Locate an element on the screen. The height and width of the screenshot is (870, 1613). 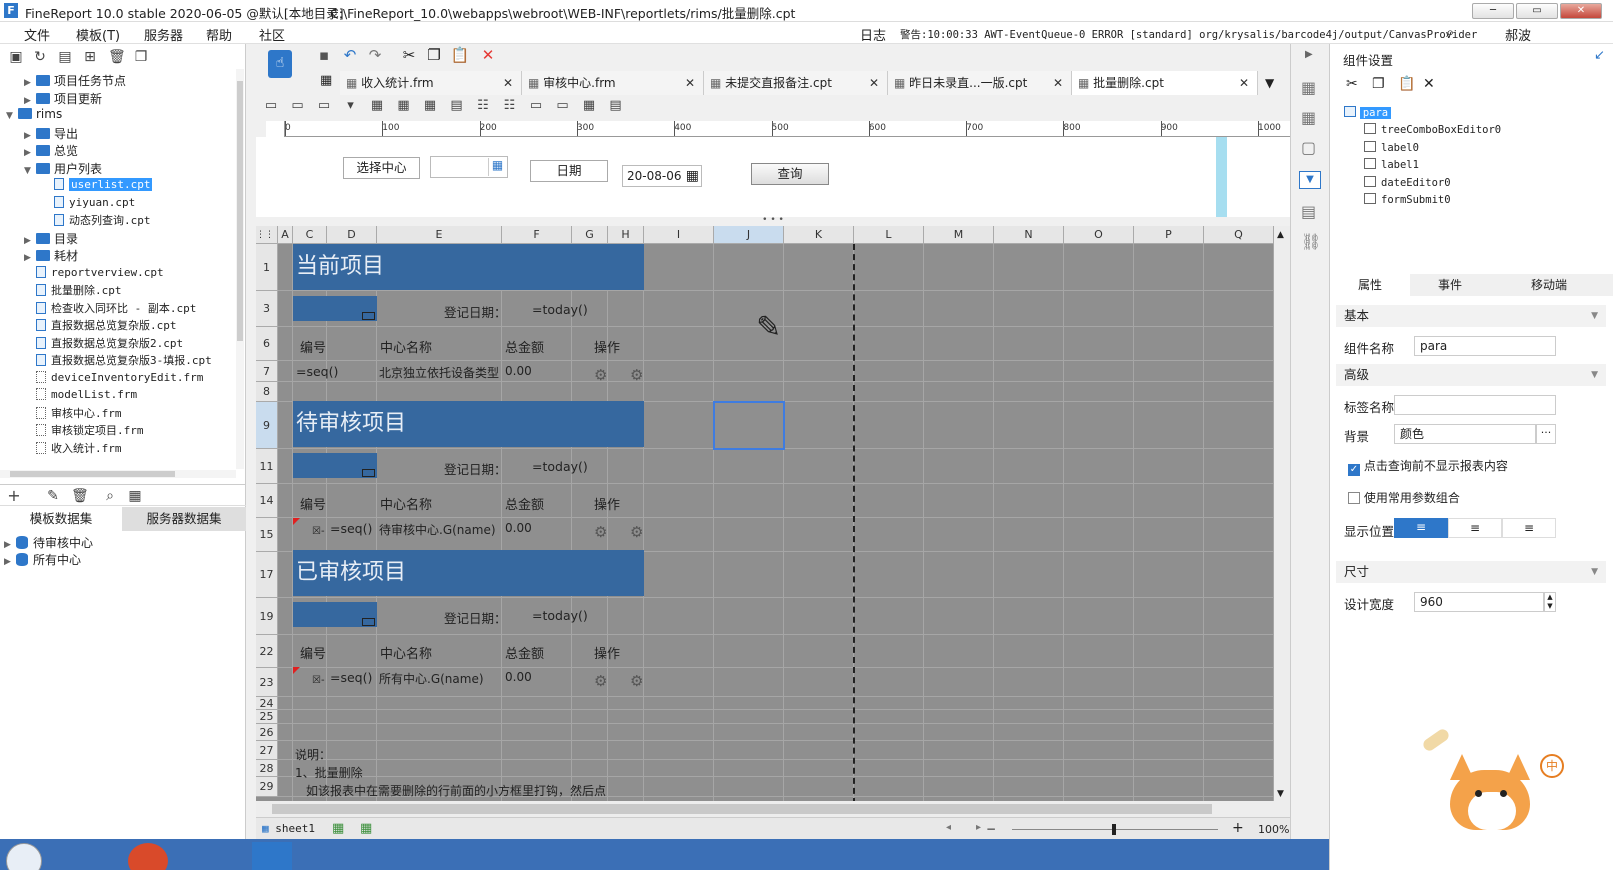
row-header: 28 is located at coordinates (267, 768).